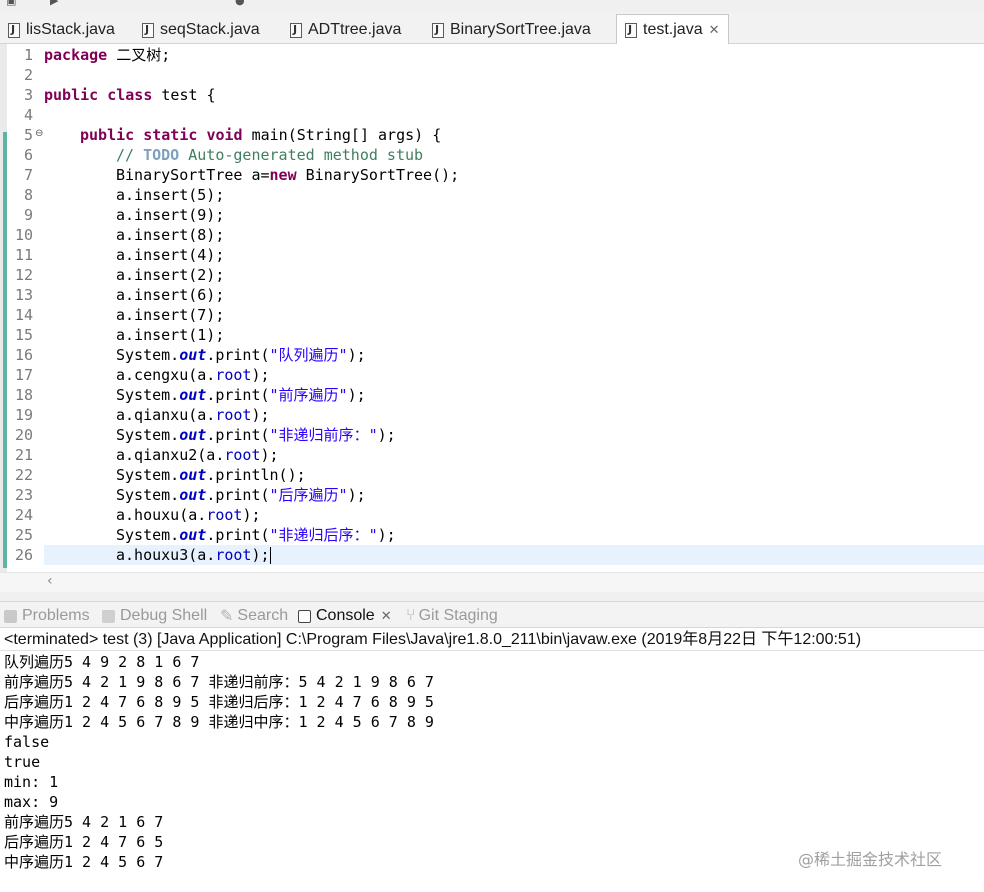 The image size is (984, 892). Describe the element at coordinates (170, 275) in the screenshot. I see `code-line: a.insert(2);` at that location.